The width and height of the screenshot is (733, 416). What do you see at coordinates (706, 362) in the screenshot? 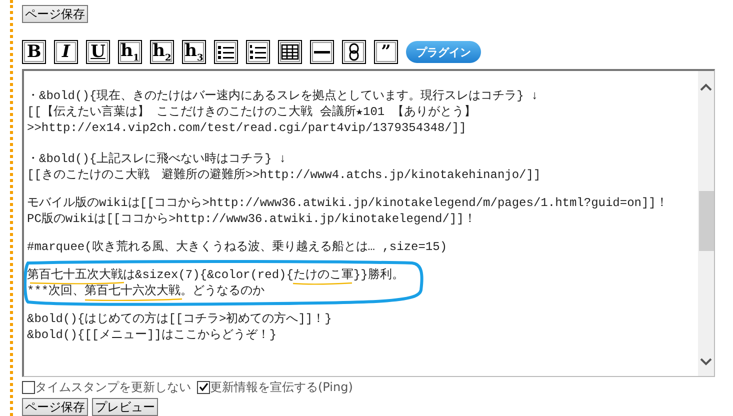
I see `scroll-down-icon` at bounding box center [706, 362].